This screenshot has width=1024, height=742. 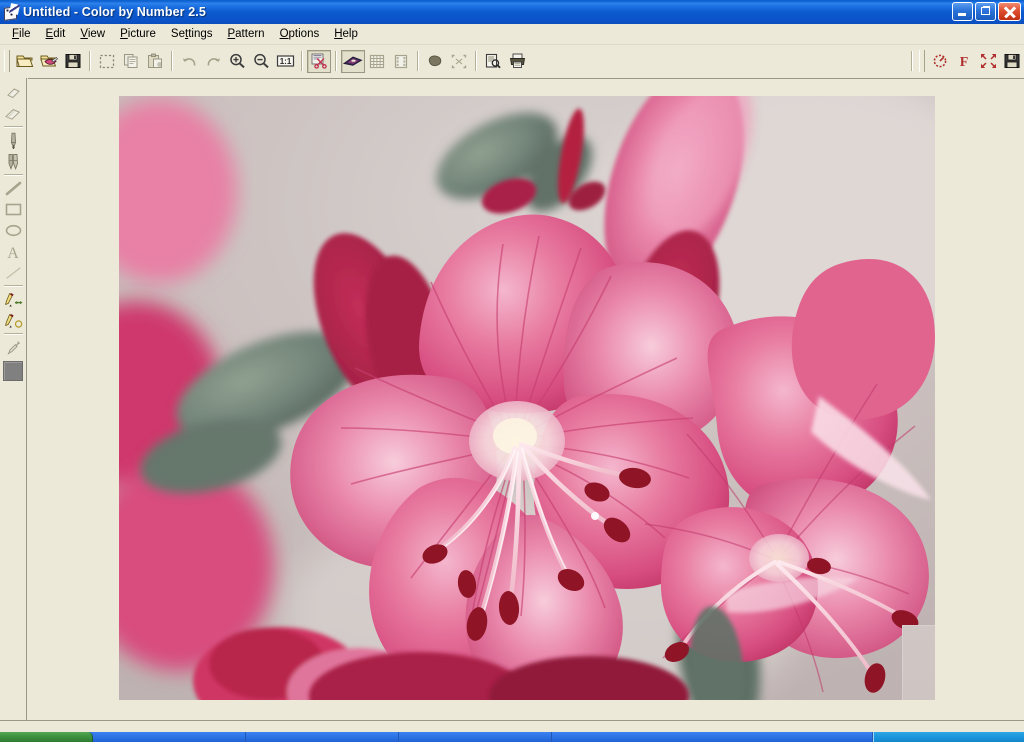 I want to click on taskbar-items, so click(x=483, y=737).